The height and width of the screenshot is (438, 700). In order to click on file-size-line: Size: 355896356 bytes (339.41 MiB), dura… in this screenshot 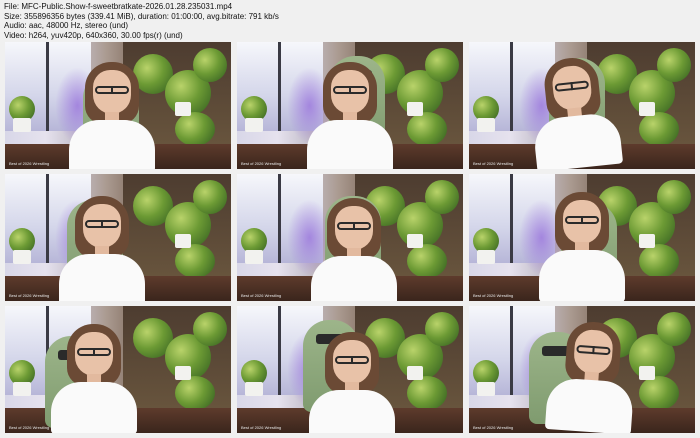, I will do `click(141, 16)`.